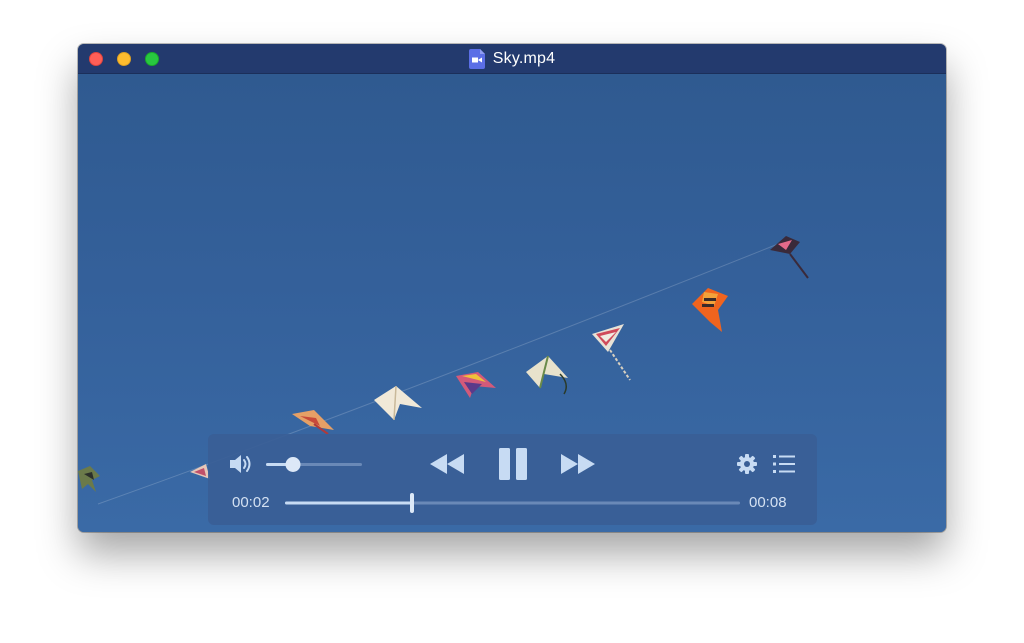 The image size is (1024, 643). I want to click on duration: 00:08, so click(768, 502).